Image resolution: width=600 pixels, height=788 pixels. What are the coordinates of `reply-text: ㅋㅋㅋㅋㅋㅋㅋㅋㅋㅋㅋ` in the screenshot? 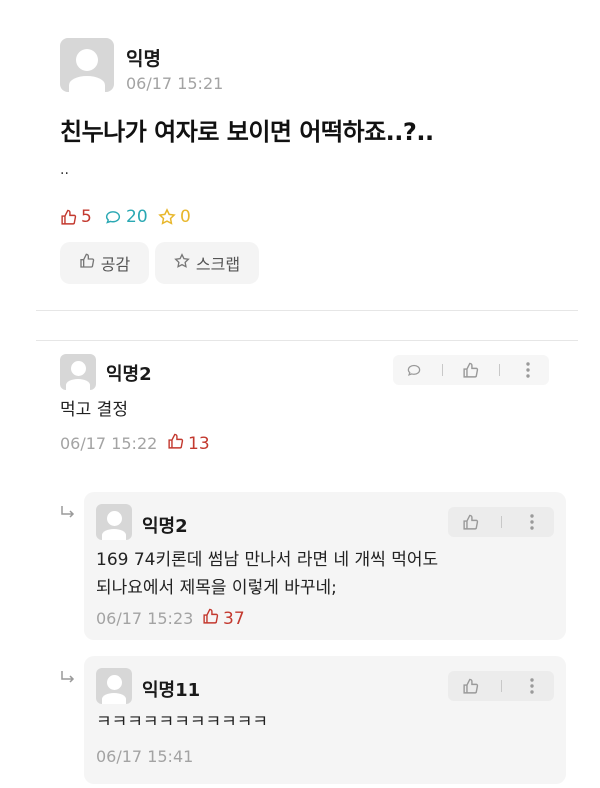 It's located at (182, 722).